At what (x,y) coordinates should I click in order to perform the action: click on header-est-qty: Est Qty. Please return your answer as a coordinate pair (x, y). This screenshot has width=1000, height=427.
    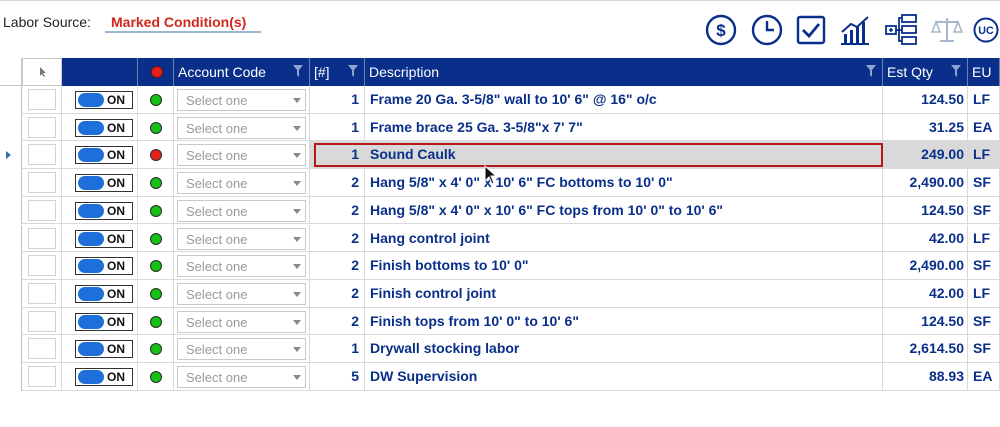
    Looking at the image, I should click on (925, 72).